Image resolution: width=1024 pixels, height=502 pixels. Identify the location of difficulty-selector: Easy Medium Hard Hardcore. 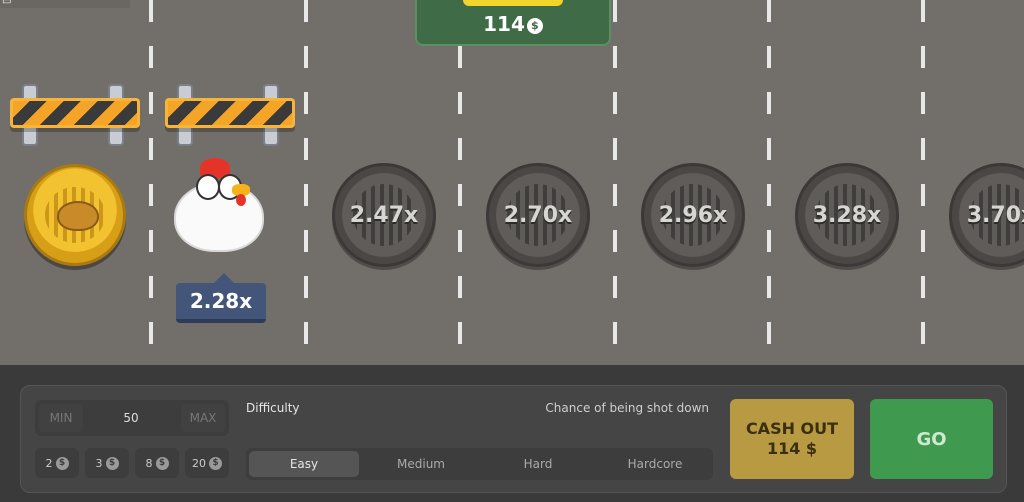
(479, 464).